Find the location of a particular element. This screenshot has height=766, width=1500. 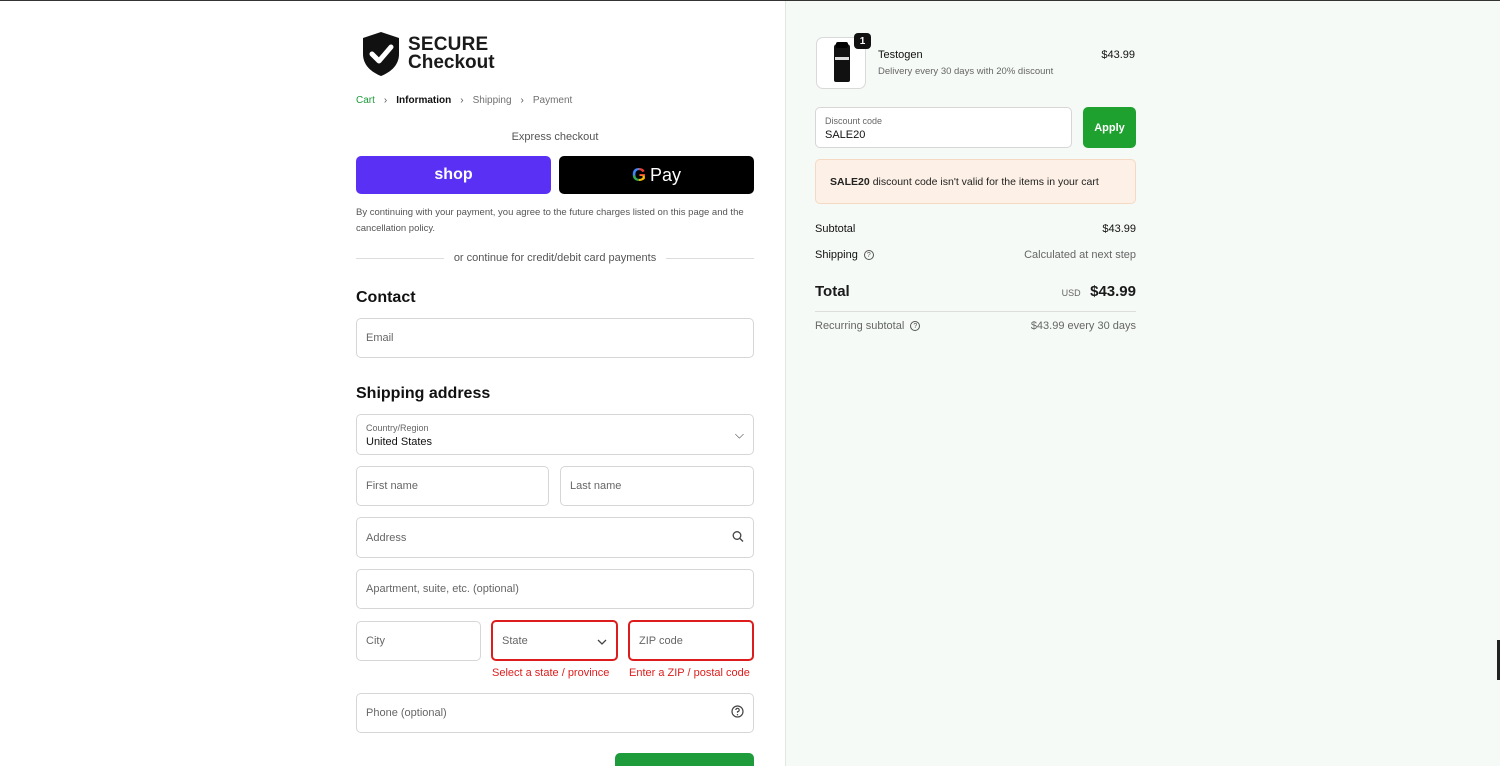

total-currency: USD is located at coordinates (1071, 293).